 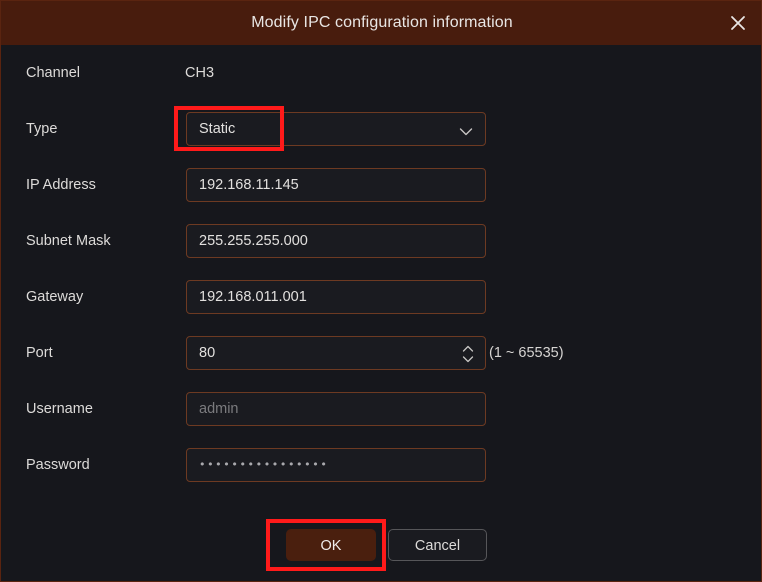 What do you see at coordinates (336, 297) in the screenshot?
I see `gateway-input: 192.168.011.001` at bounding box center [336, 297].